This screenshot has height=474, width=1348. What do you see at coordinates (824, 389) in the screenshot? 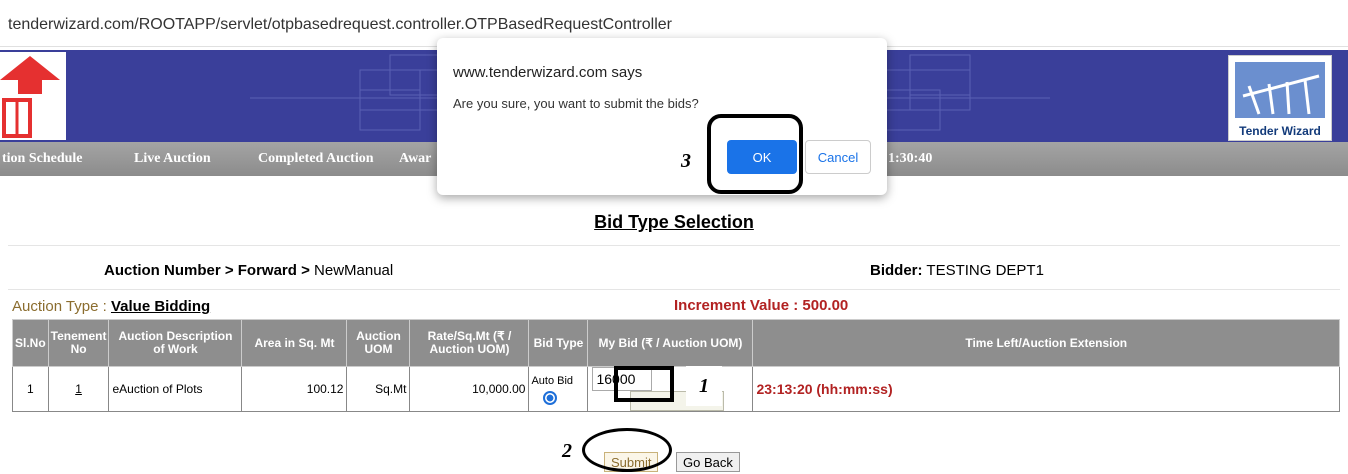
I see `time-left: 23:13:20 (hh:mm:ss)` at bounding box center [824, 389].